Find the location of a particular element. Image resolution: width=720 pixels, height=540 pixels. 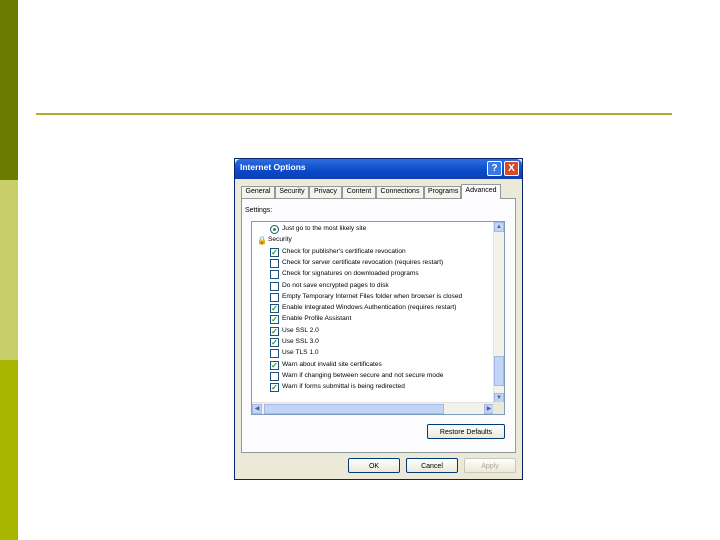

scroll-left-icon: ◀ is located at coordinates (257, 409).